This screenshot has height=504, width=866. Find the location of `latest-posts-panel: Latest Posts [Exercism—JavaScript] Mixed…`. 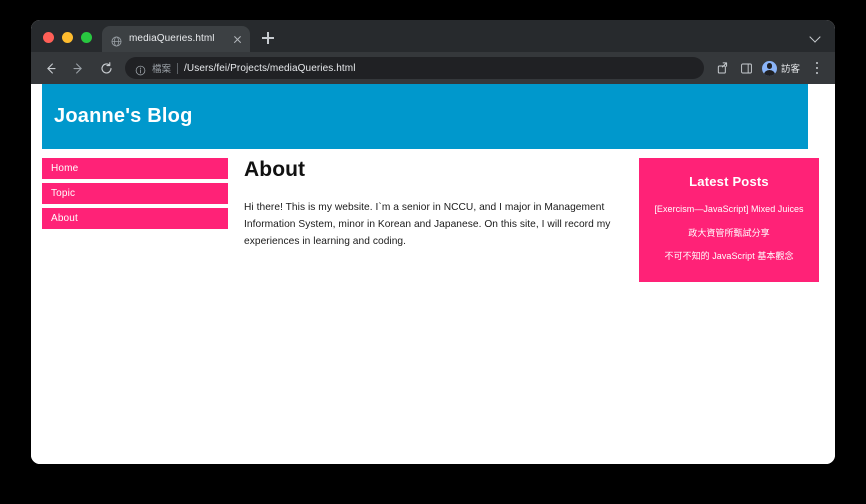

latest-posts-panel: Latest Posts [Exercism—JavaScript] Mixed… is located at coordinates (729, 220).